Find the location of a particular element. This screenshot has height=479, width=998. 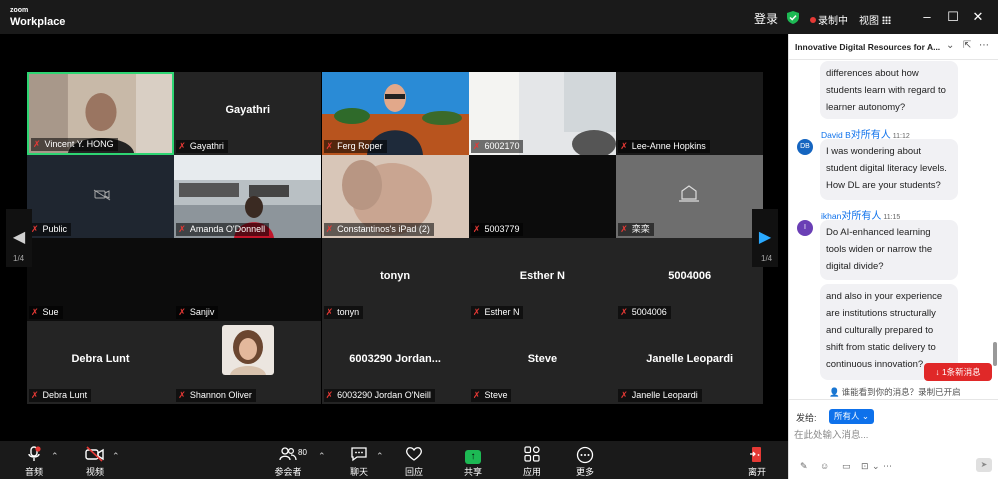

participant-tile: tonyn ✗ tonyn is located at coordinates (395, 279).